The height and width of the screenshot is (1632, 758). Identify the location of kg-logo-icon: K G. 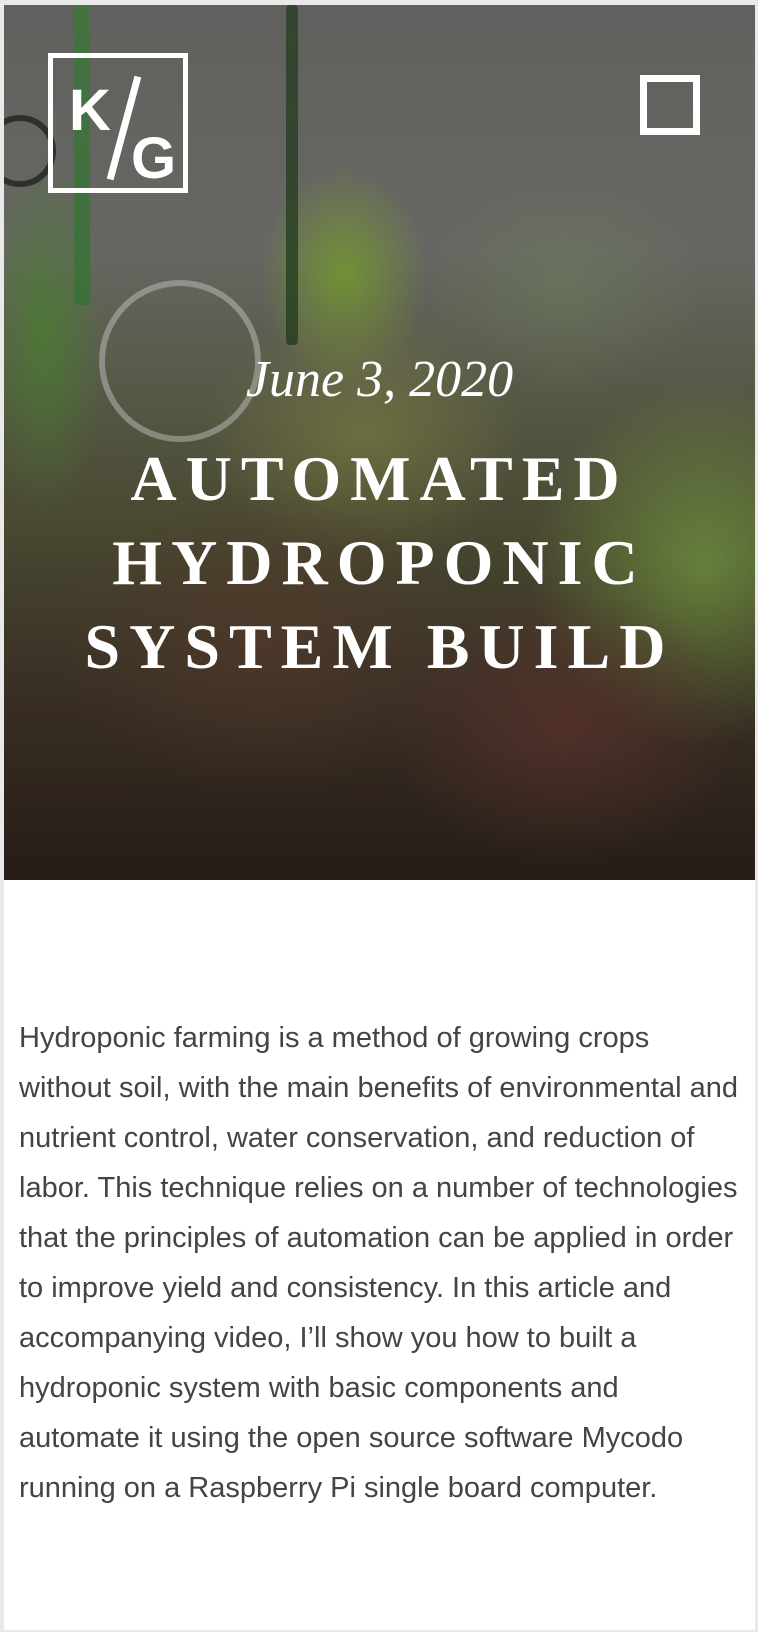
(122, 131).